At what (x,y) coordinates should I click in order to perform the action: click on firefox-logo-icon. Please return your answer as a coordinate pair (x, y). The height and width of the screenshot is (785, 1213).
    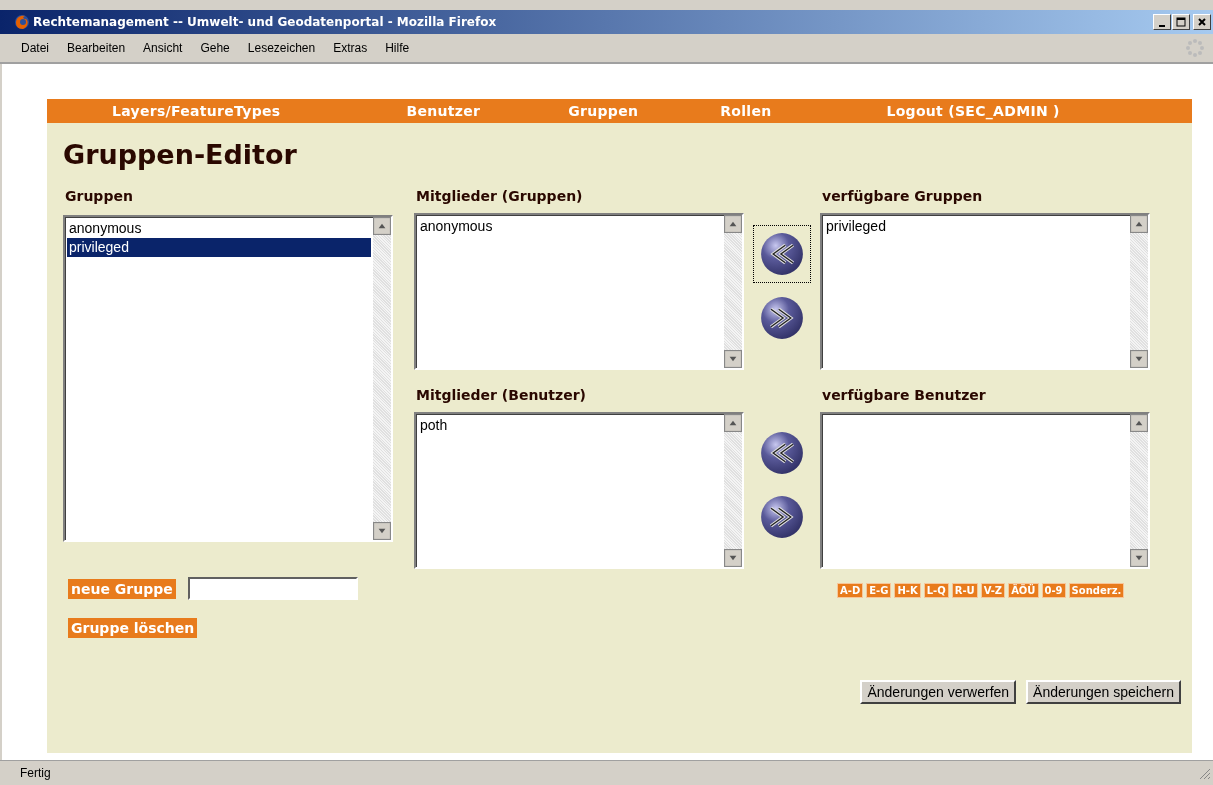
    Looking at the image, I should click on (22, 22).